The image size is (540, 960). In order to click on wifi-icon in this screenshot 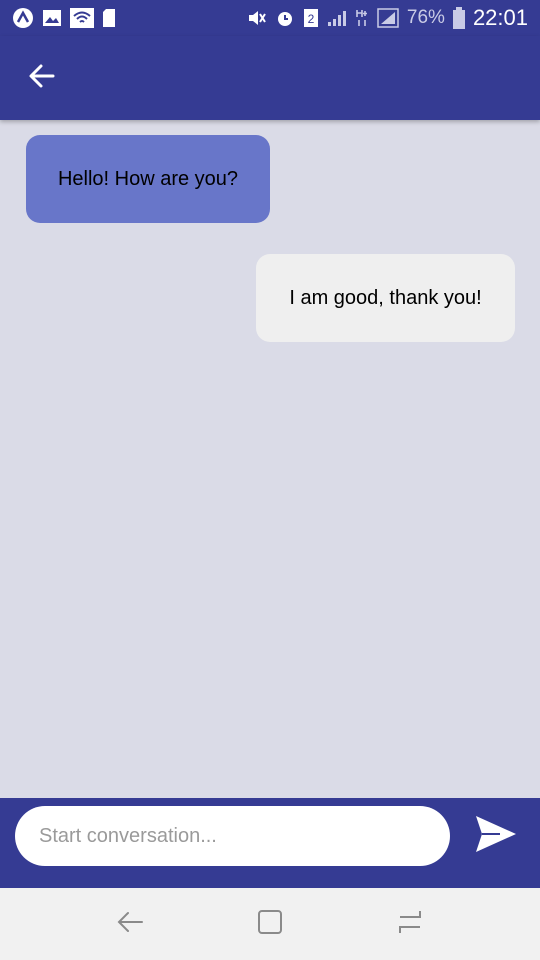, I will do `click(82, 18)`.